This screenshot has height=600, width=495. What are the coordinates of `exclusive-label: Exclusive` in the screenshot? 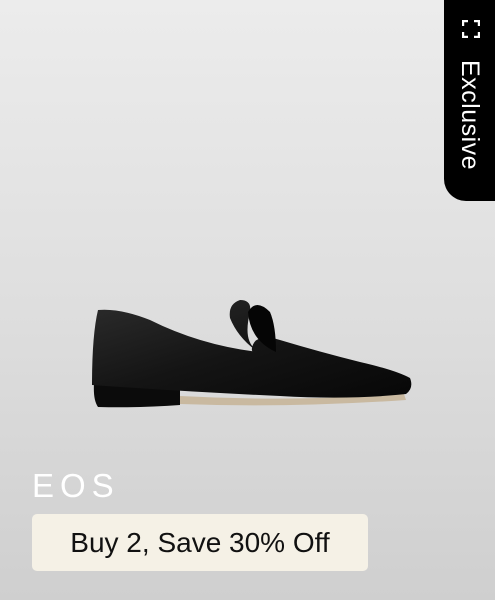 It's located at (470, 115).